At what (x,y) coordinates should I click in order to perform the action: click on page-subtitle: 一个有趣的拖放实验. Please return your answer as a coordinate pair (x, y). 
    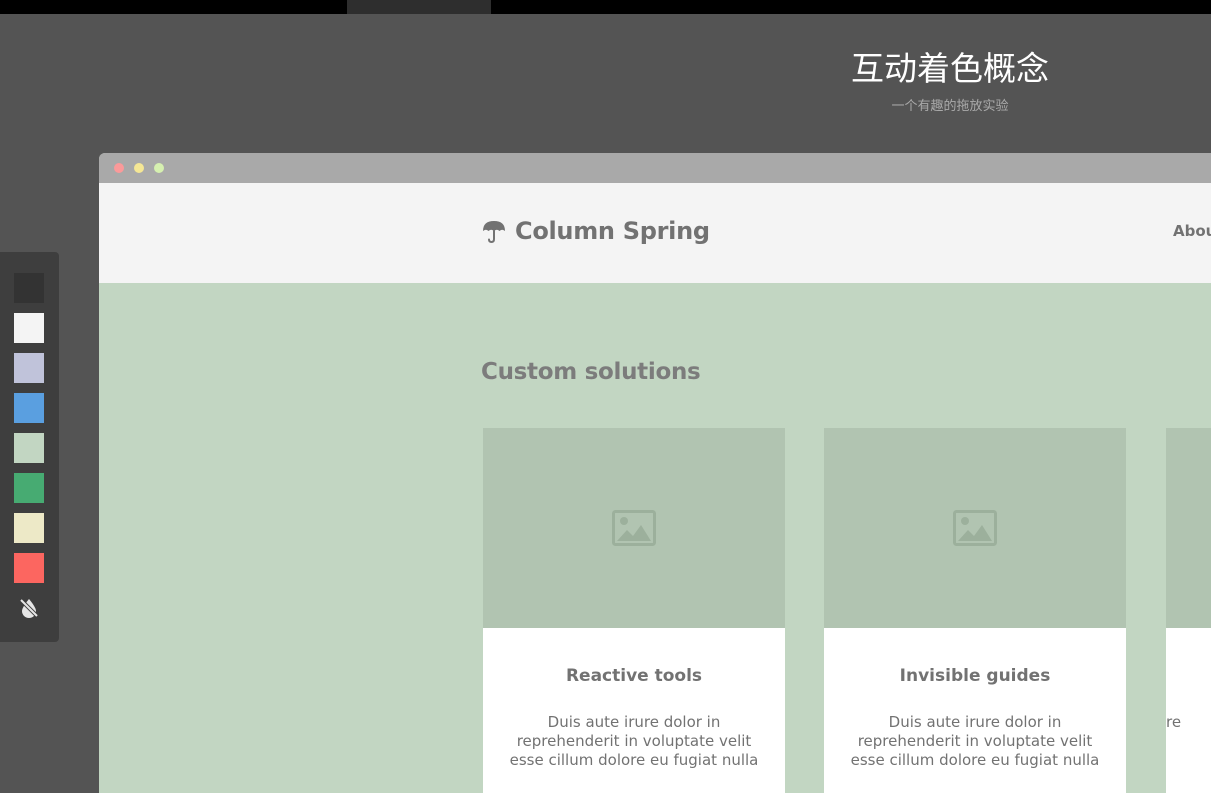
    Looking at the image, I should click on (950, 106).